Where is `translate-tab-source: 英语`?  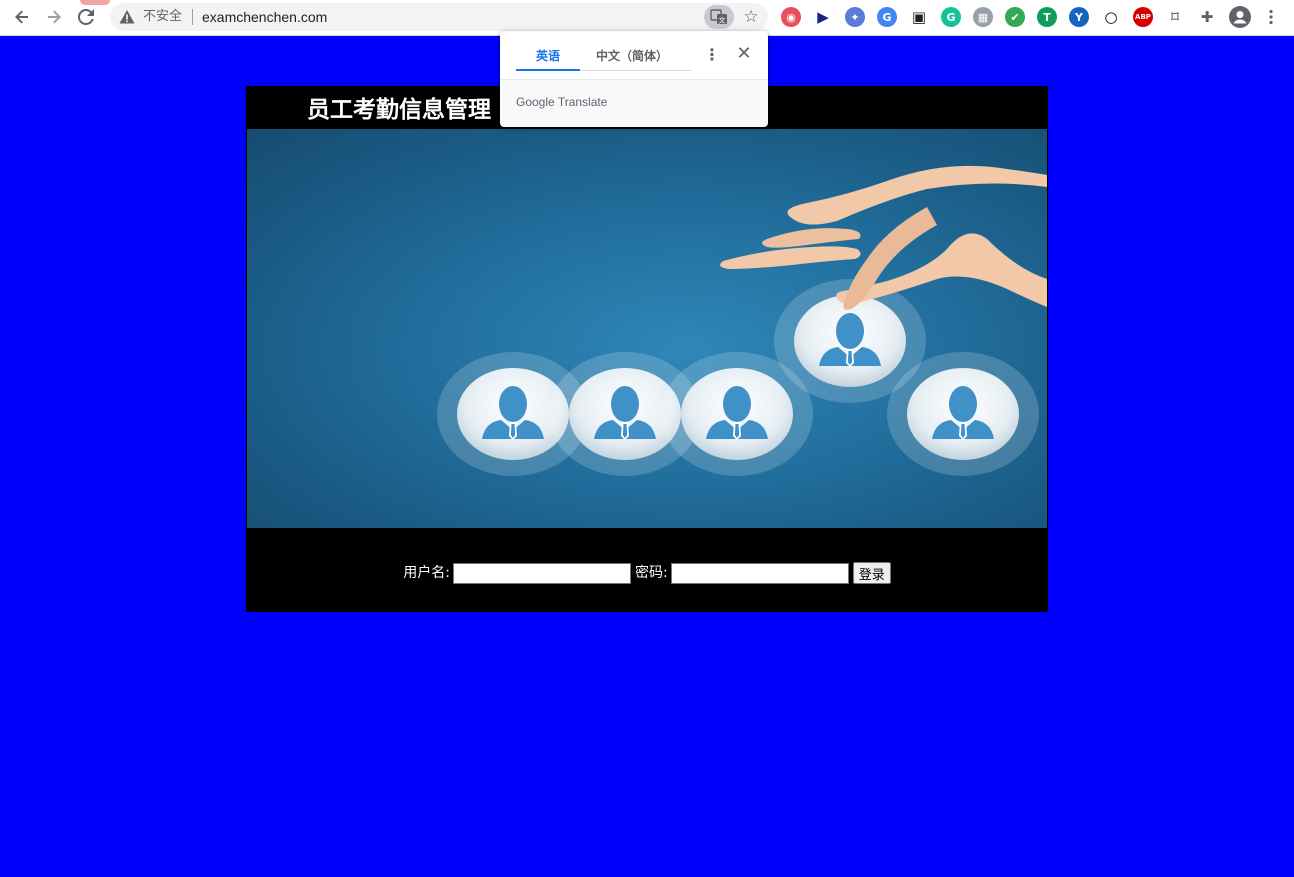 translate-tab-source: 英语 is located at coordinates (548, 57).